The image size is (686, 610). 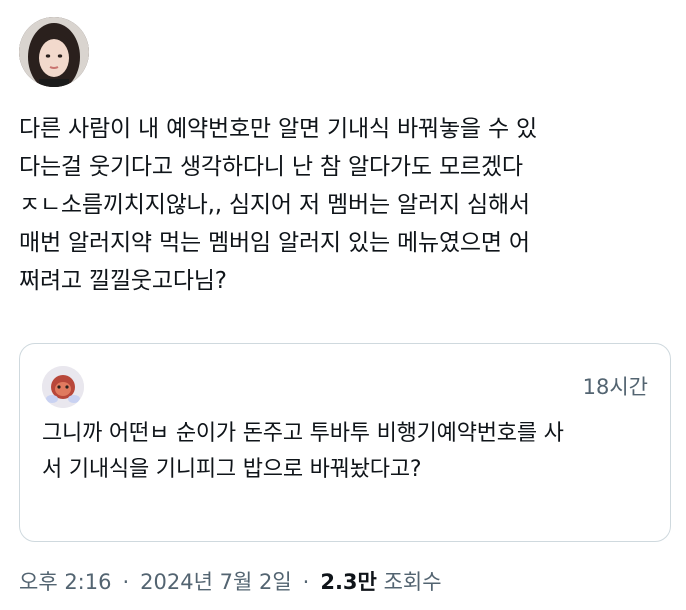 I want to click on view-count-label: 조회수, so click(x=412, y=582).